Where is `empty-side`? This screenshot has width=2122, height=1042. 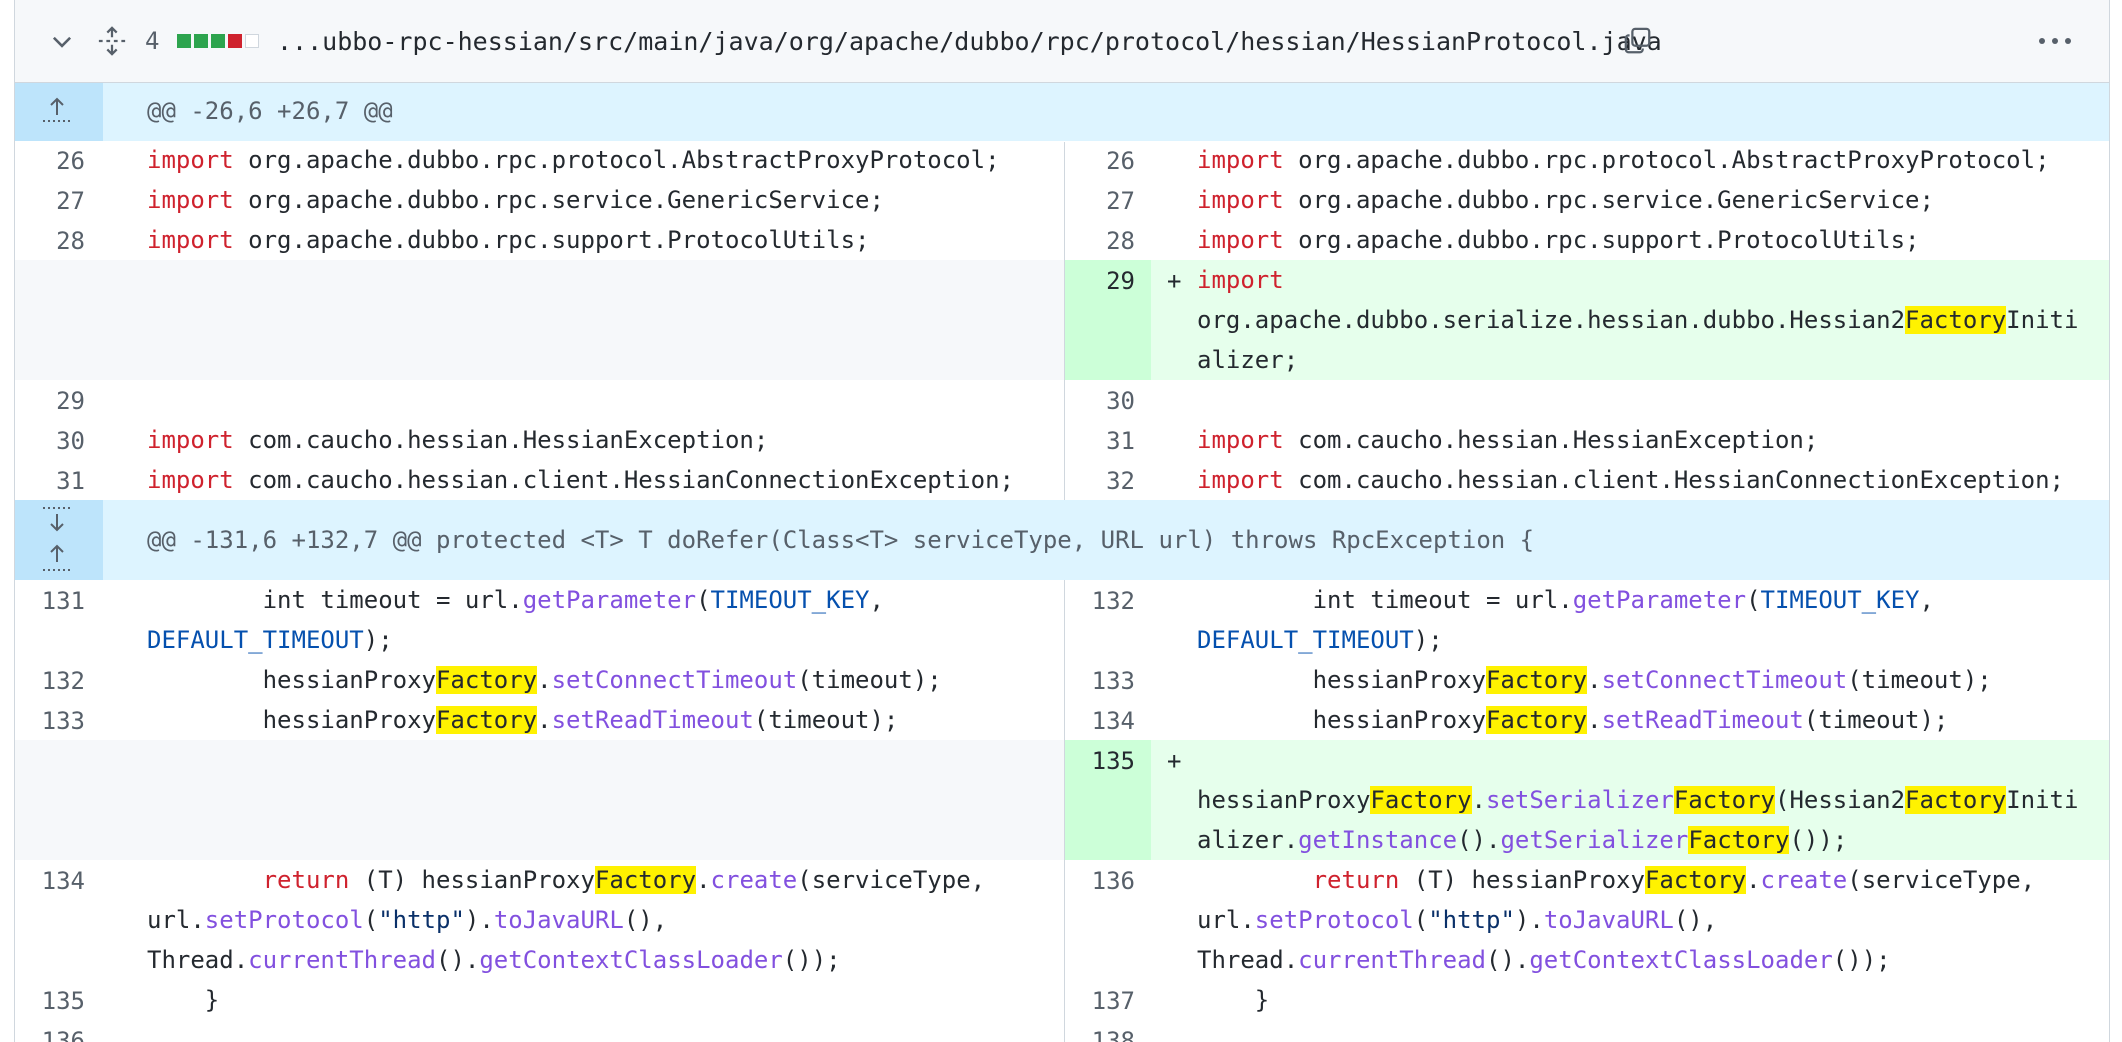
empty-side is located at coordinates (539, 320).